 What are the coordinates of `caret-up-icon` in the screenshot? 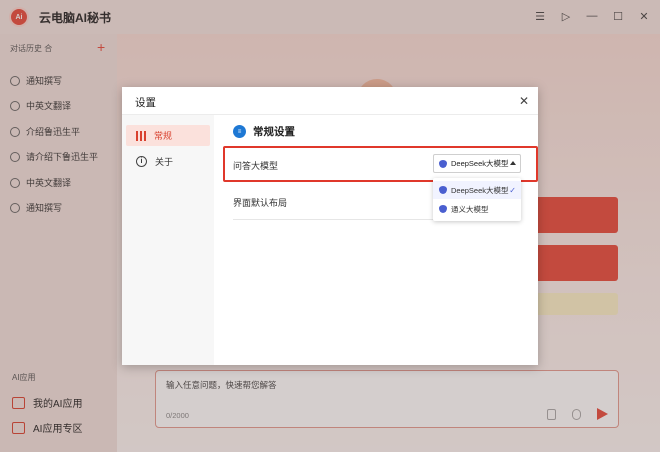 It's located at (513, 163).